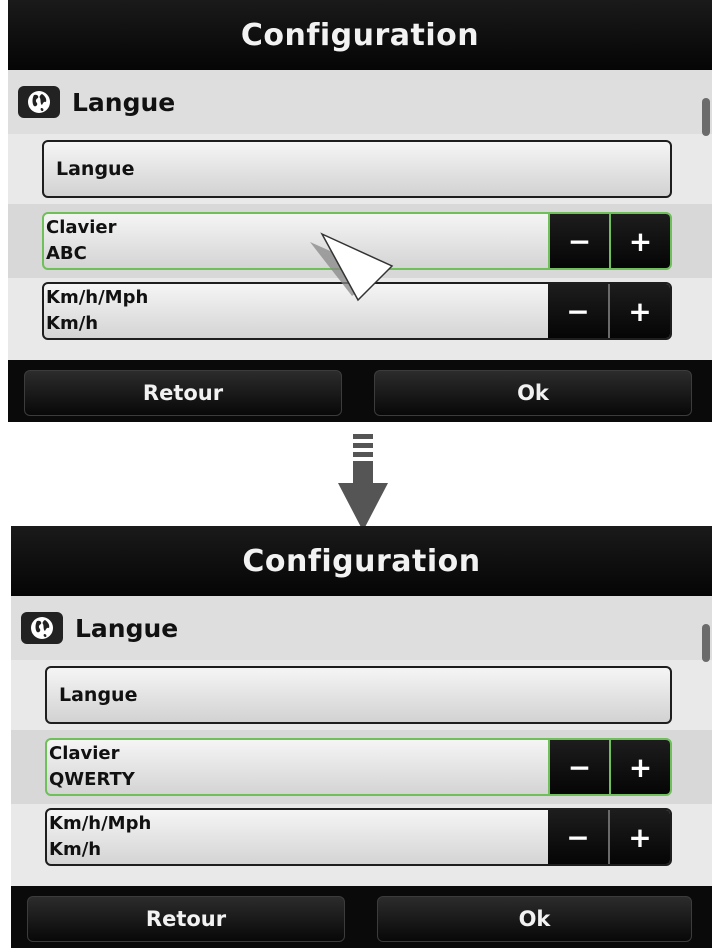 The image size is (712, 948). I want to click on pointer-arrow-icon, so click(350, 270).